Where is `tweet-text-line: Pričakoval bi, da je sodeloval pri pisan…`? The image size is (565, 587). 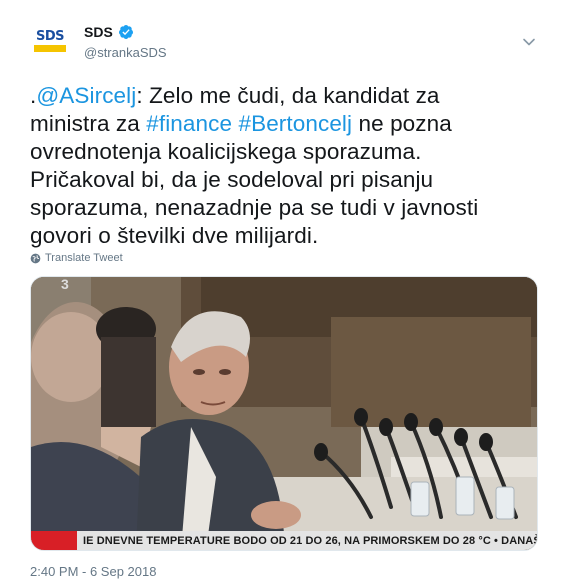 tweet-text-line: Pričakoval bi, da je sodeloval pri pisan… is located at coordinates (286, 180).